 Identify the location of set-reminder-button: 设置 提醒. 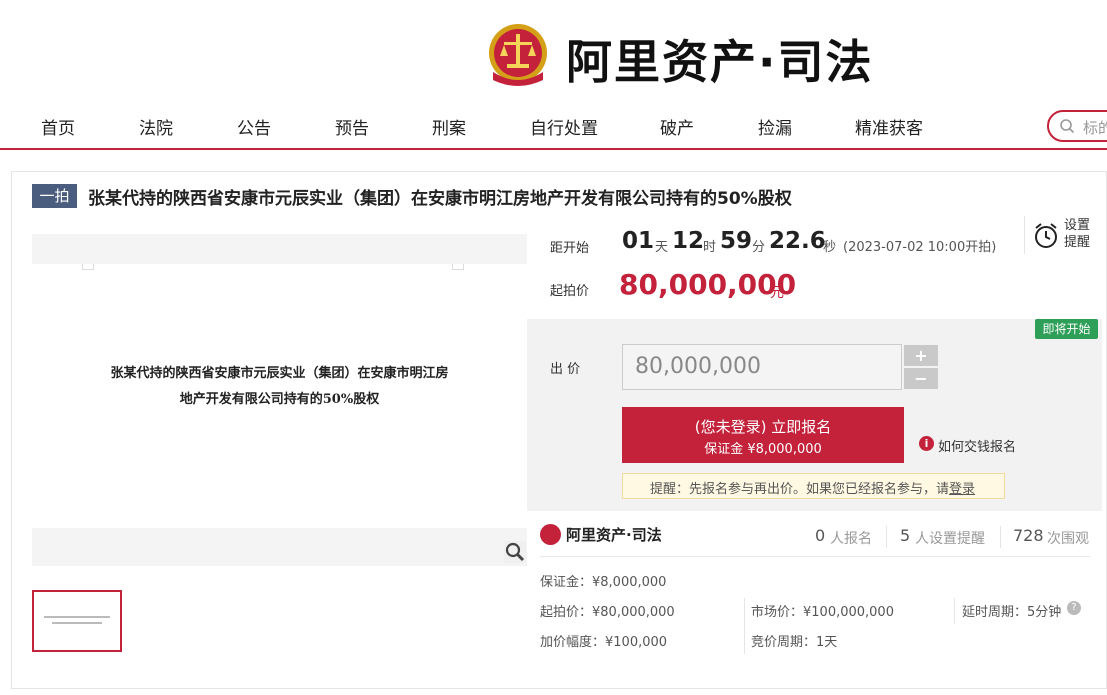
(1065, 235).